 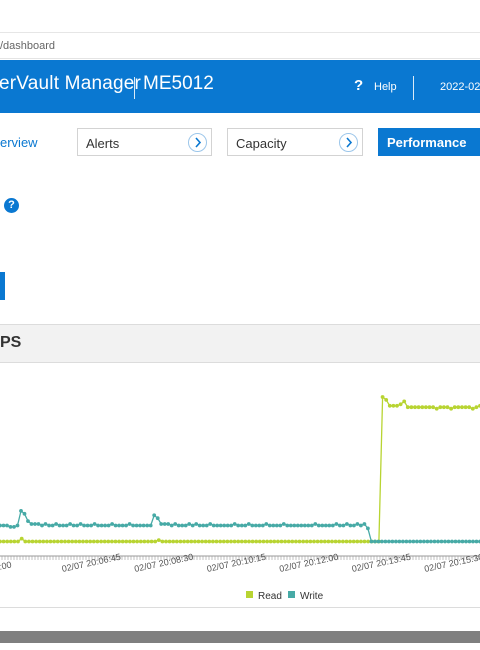 I want to click on action-button, so click(x=2, y=286).